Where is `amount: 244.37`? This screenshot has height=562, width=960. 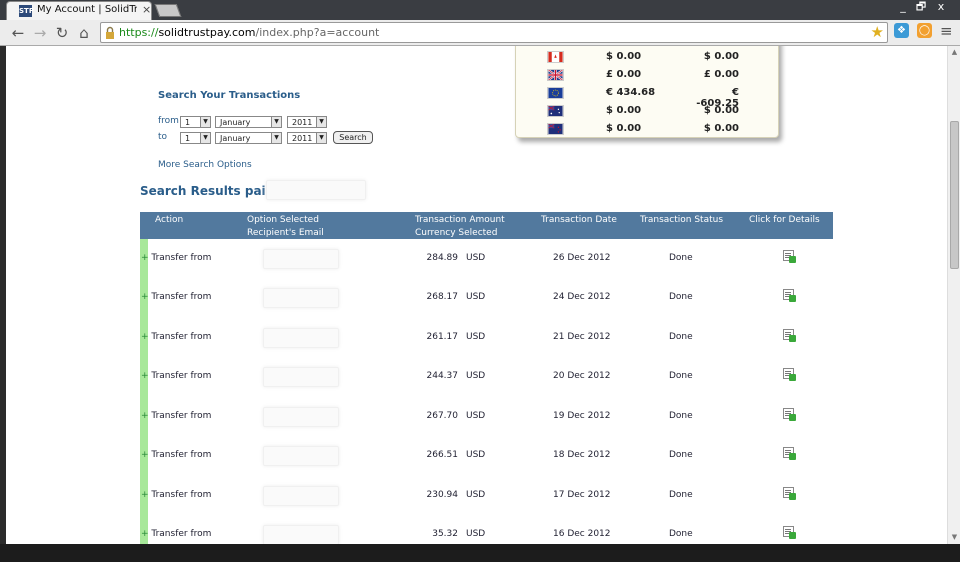
amount: 244.37 is located at coordinates (442, 376).